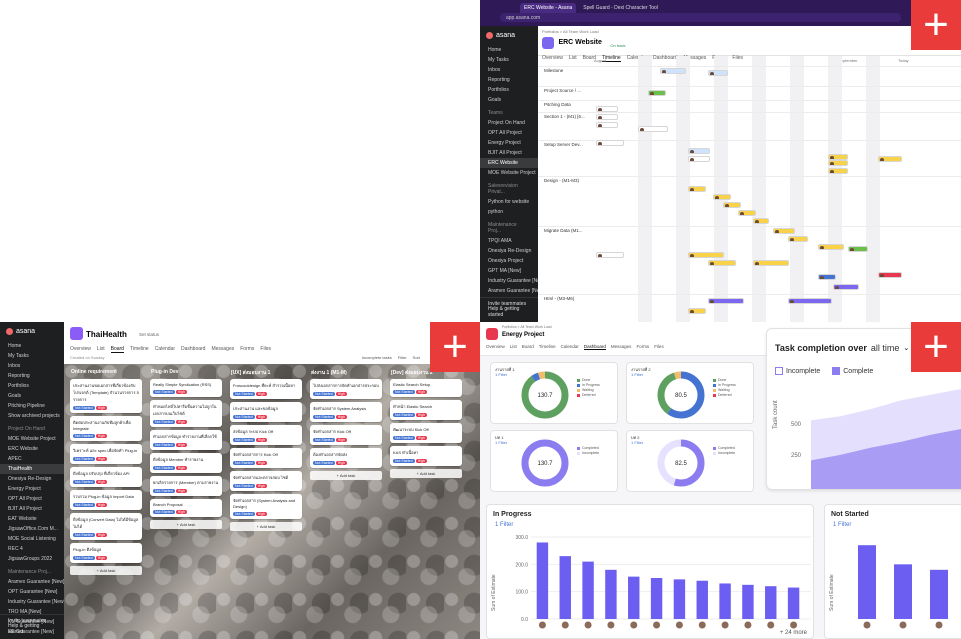  I want to click on task-card: KAS ทำเนื้อหา Not Started High, so click(426, 456).